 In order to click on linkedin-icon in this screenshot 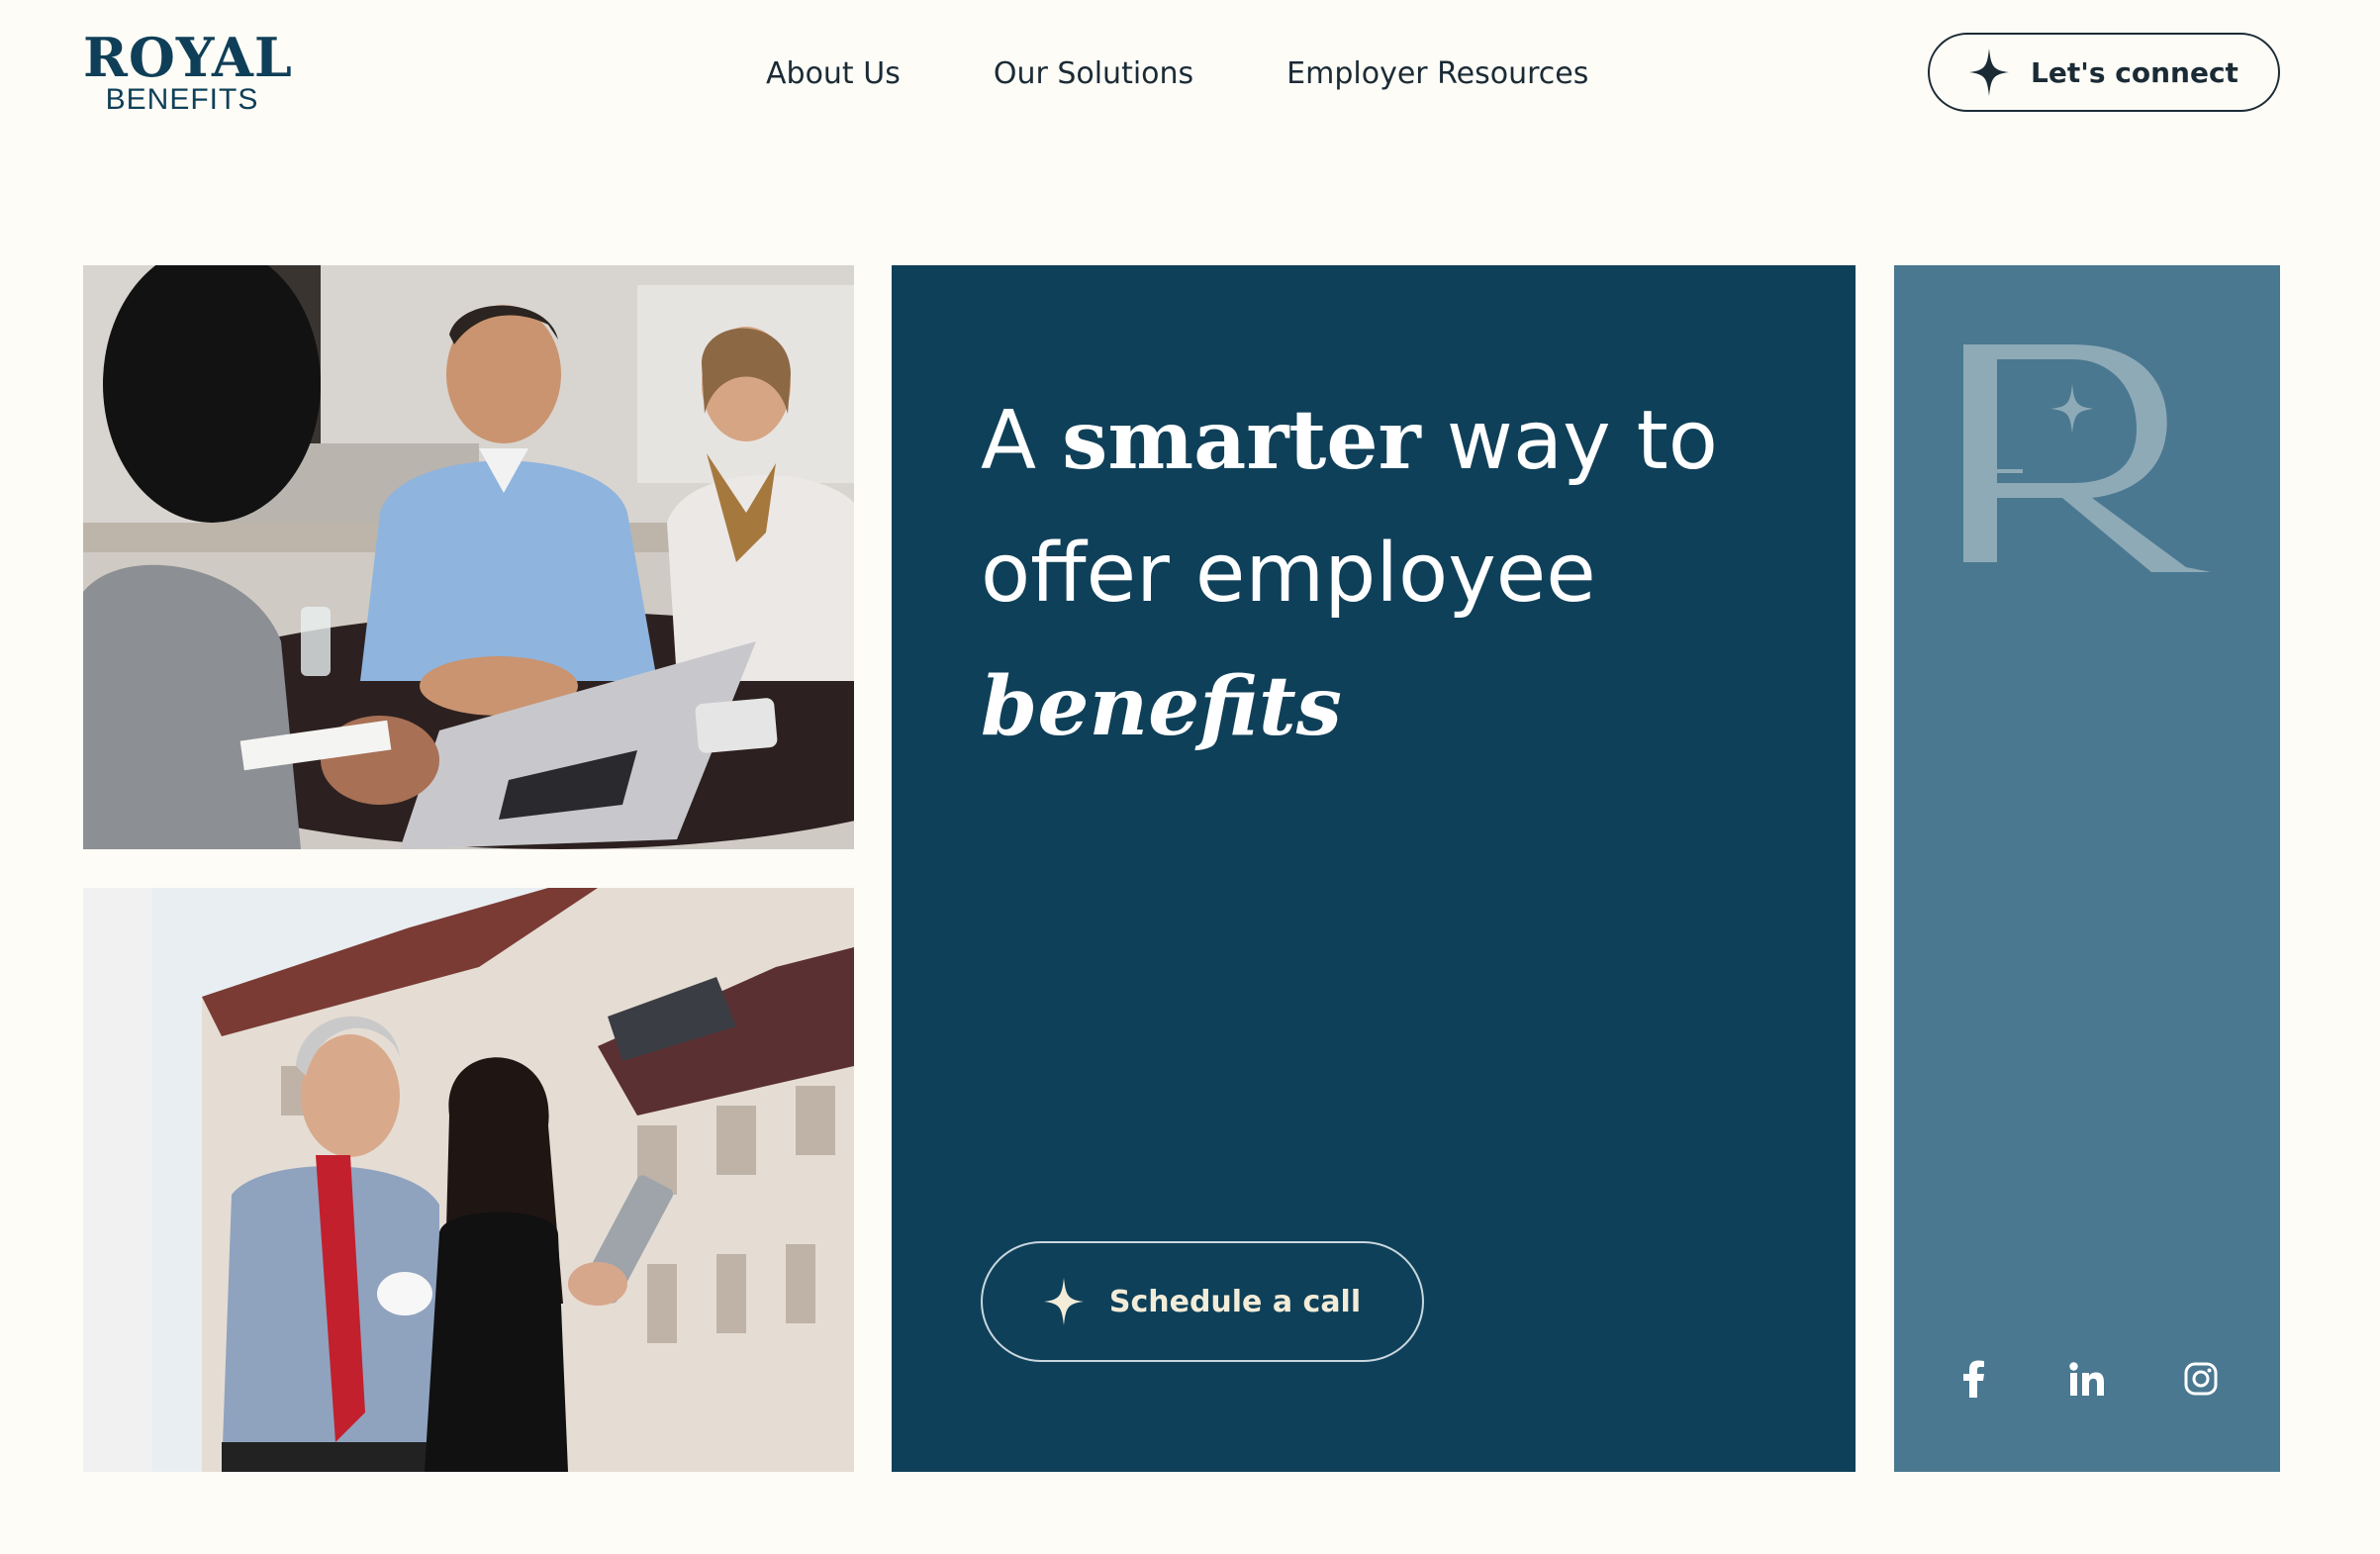, I will do `click(2087, 1379)`.